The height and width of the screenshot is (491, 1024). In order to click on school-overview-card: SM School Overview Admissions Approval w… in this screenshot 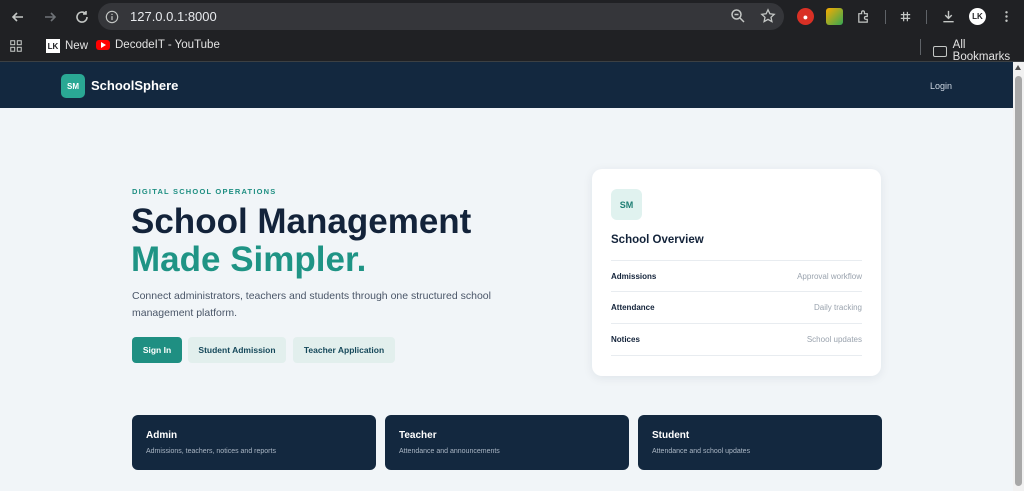, I will do `click(736, 272)`.